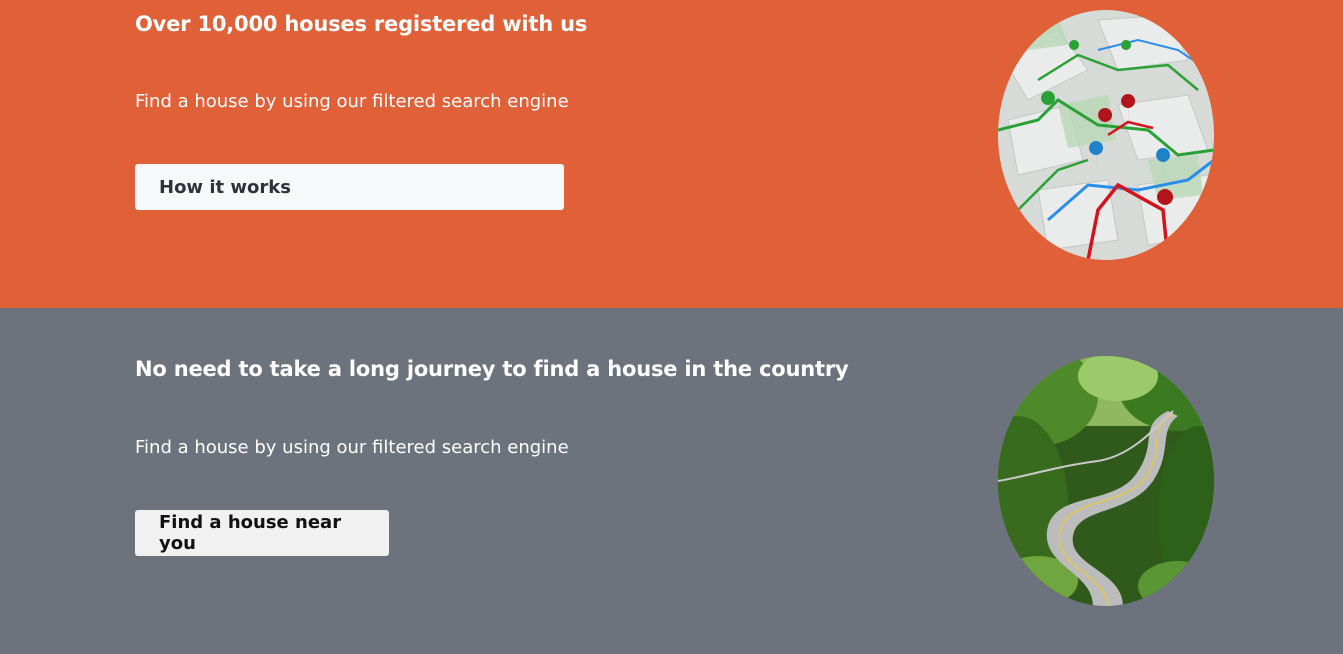 This screenshot has width=1343, height=654. I want to click on map-navigation-image, so click(1106, 135).